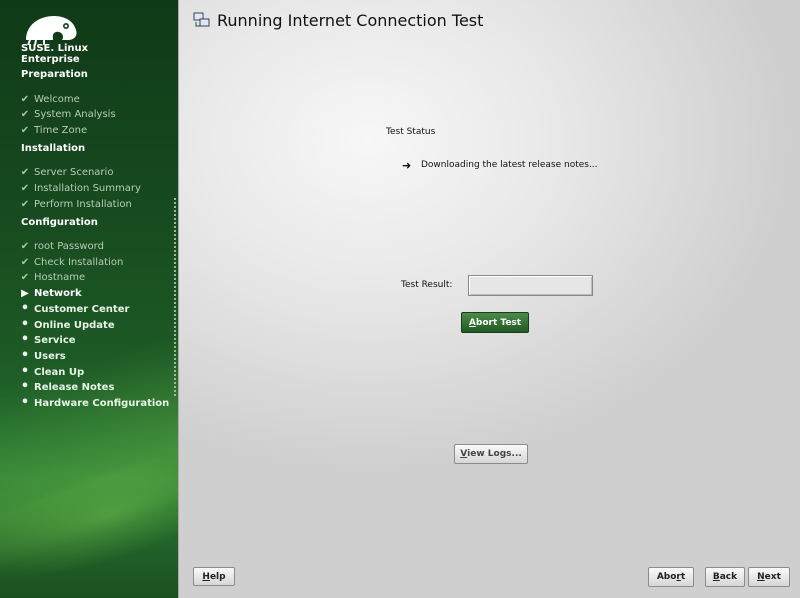 Image resolution: width=800 pixels, height=598 pixels. I want to click on step-hardware-configuration: • Hardware Configuration, so click(93, 403).